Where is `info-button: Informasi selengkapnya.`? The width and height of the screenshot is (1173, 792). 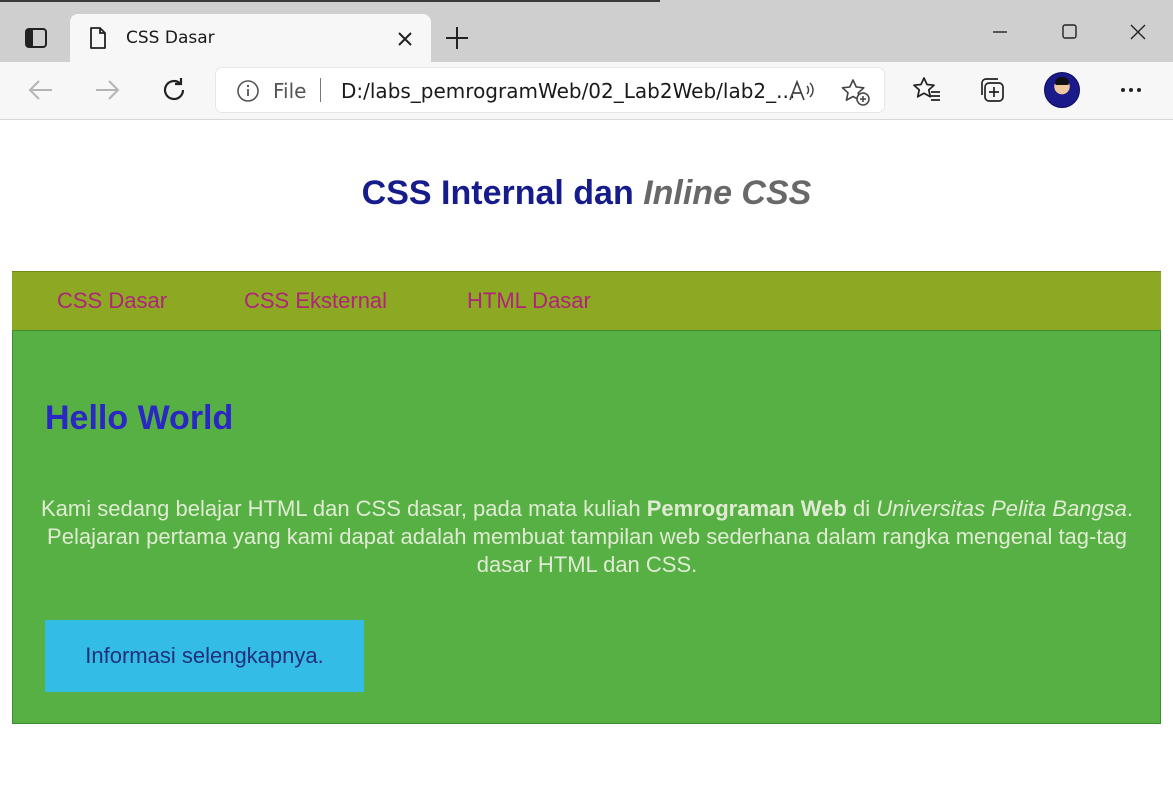
info-button: Informasi selengkapnya. is located at coordinates (204, 656).